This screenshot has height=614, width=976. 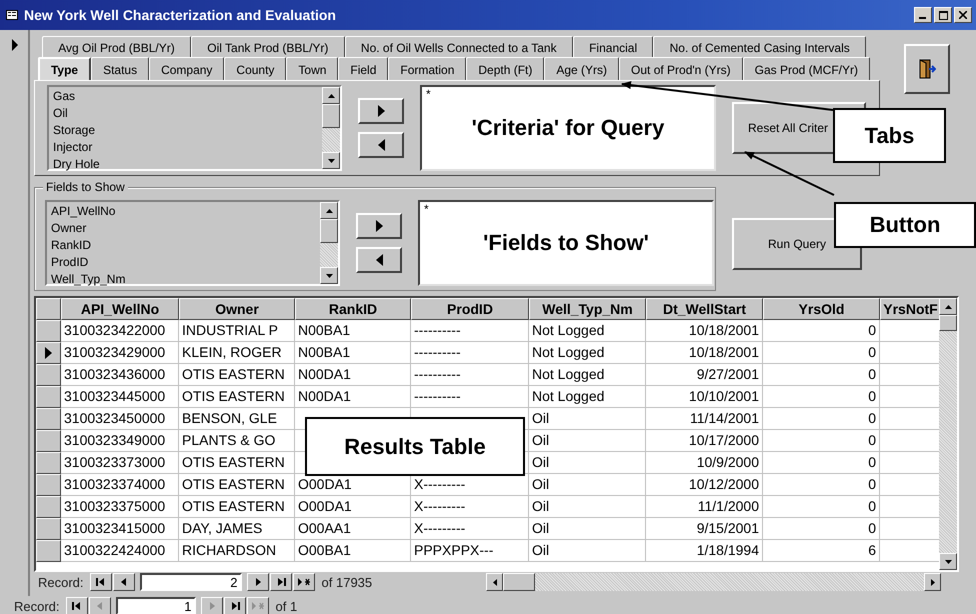 I want to click on tab: Field, so click(x=363, y=68).